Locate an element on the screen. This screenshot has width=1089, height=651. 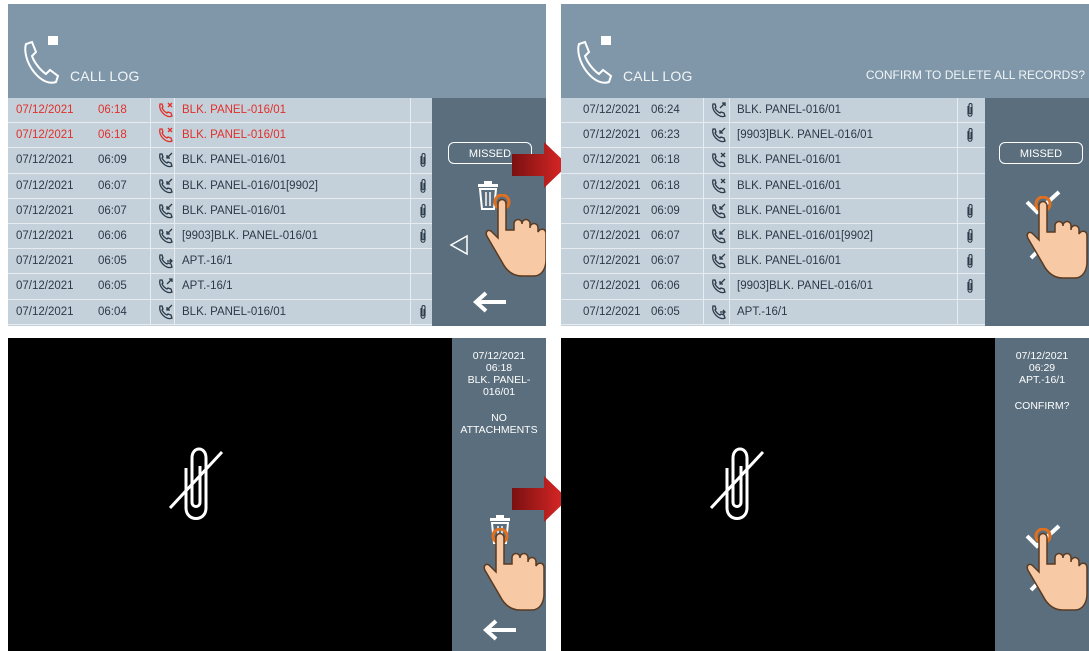
row-caller: [9903]BLK. PANEL-016/01 is located at coordinates (805, 135).